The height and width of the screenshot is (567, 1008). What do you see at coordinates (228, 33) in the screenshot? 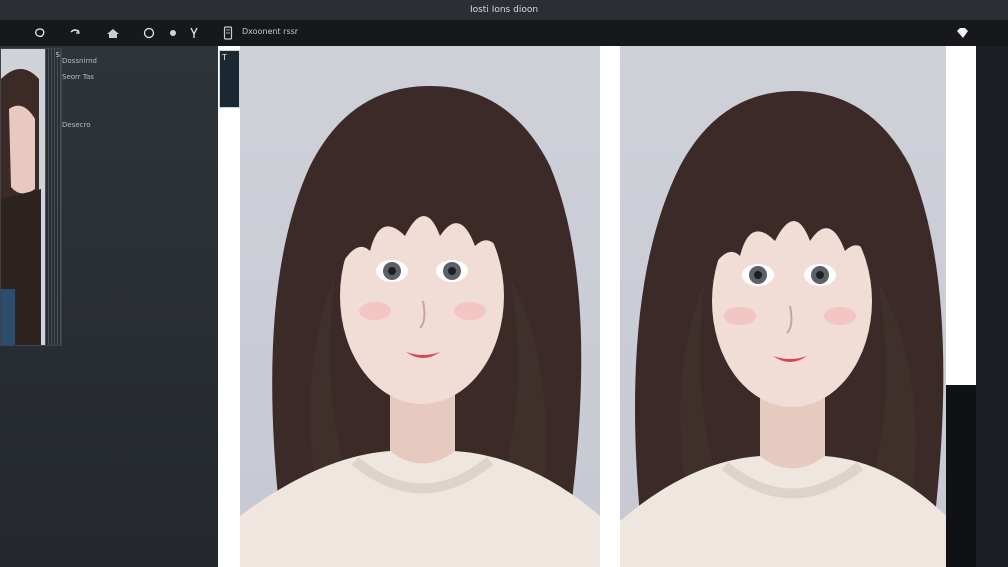
I see `tablet-icon` at bounding box center [228, 33].